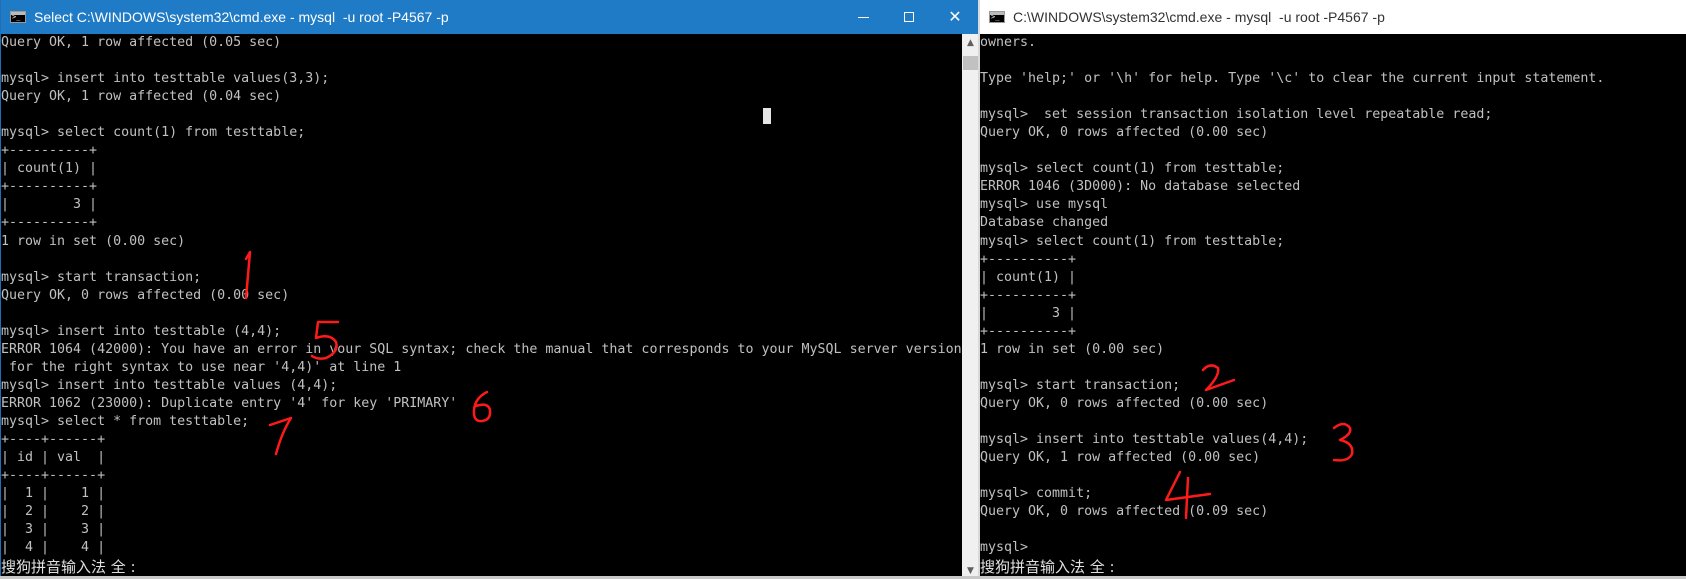  I want to click on console-line: mysql> use mysql, so click(1044, 205).